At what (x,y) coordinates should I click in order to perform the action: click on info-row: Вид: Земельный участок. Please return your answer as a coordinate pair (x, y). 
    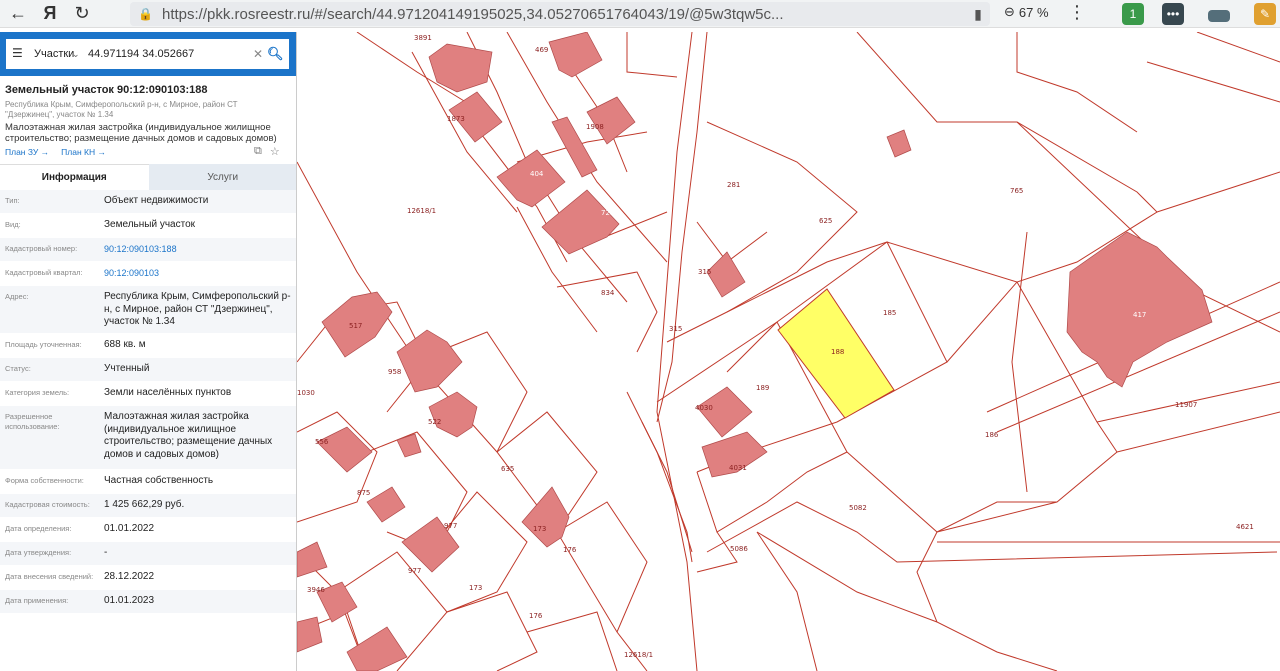
    Looking at the image, I should click on (148, 226).